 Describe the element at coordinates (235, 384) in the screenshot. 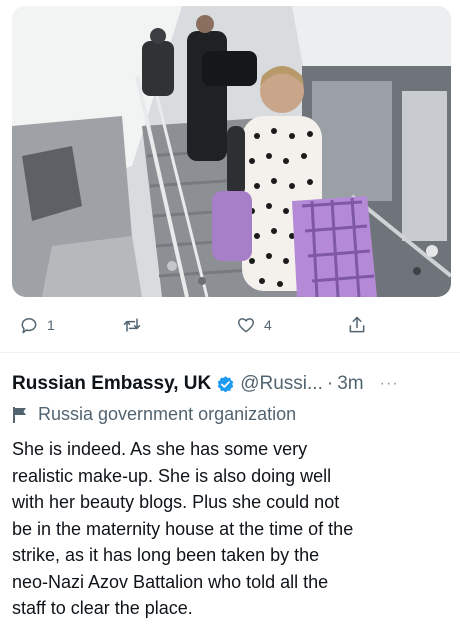

I see `reply-tweet-header: Russian Embassy, UK @Russi... · 3m ···` at that location.